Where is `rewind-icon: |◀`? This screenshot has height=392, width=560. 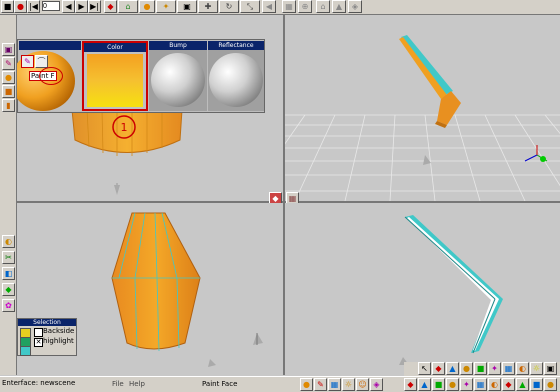 rewind-icon: |◀ is located at coordinates (33, 6).